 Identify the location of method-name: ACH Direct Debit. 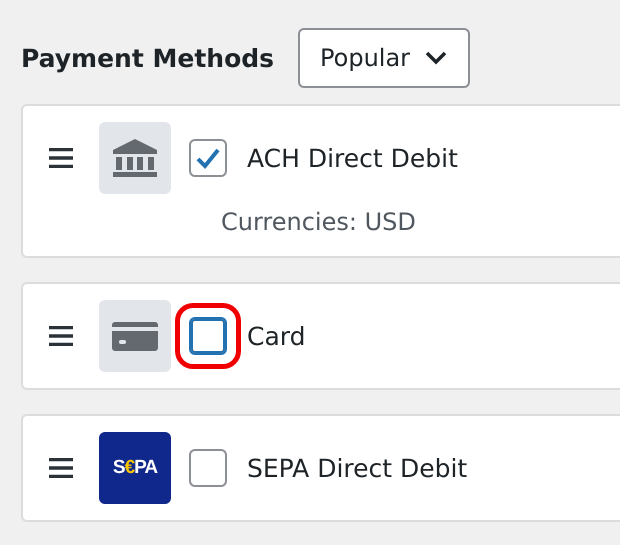
(352, 158).